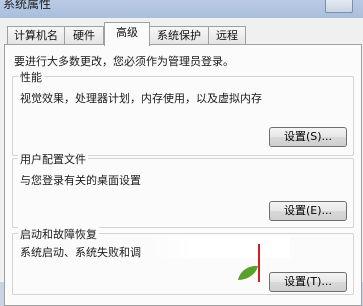  Describe the element at coordinates (220, 247) in the screenshot. I see `image-glare-overlay` at that location.